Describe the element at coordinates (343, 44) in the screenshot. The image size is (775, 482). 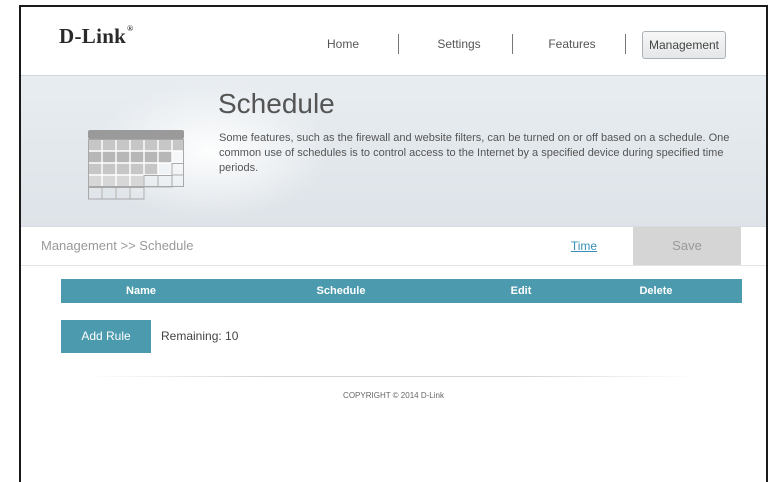
I see `nav-home: Home` at that location.